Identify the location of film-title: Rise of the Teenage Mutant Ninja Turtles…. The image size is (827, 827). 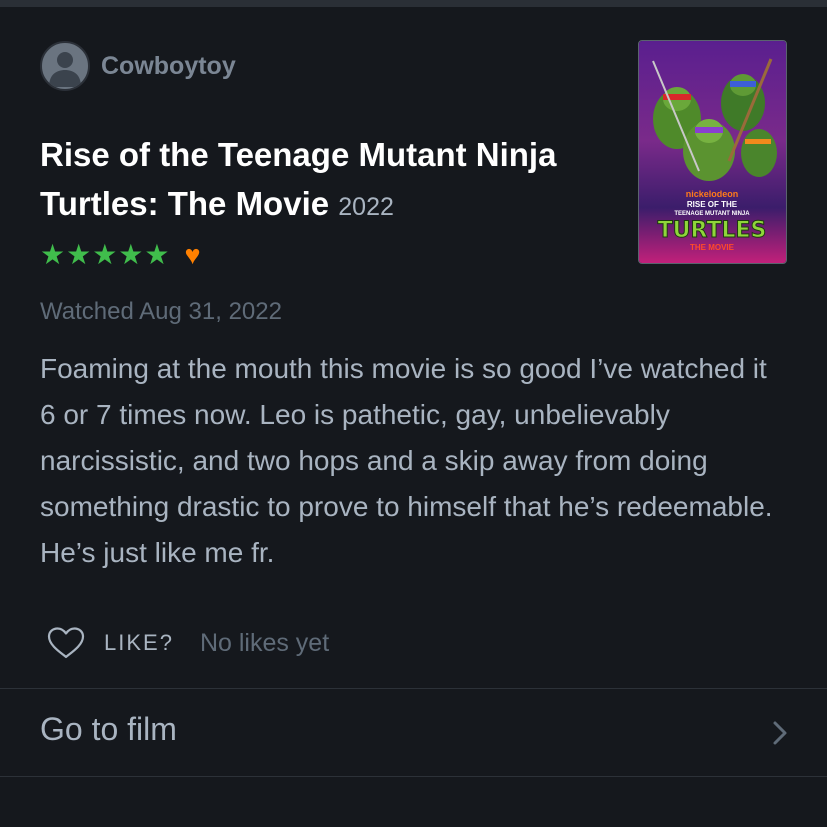
(298, 179).